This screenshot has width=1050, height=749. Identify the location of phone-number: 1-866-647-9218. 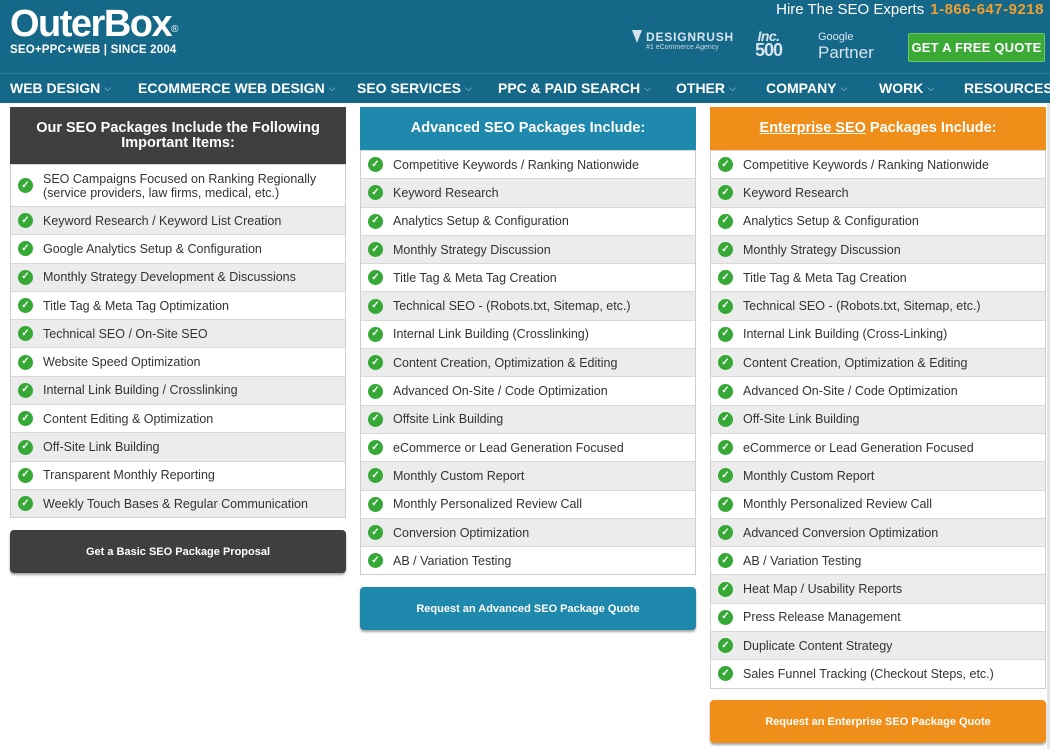
(987, 9).